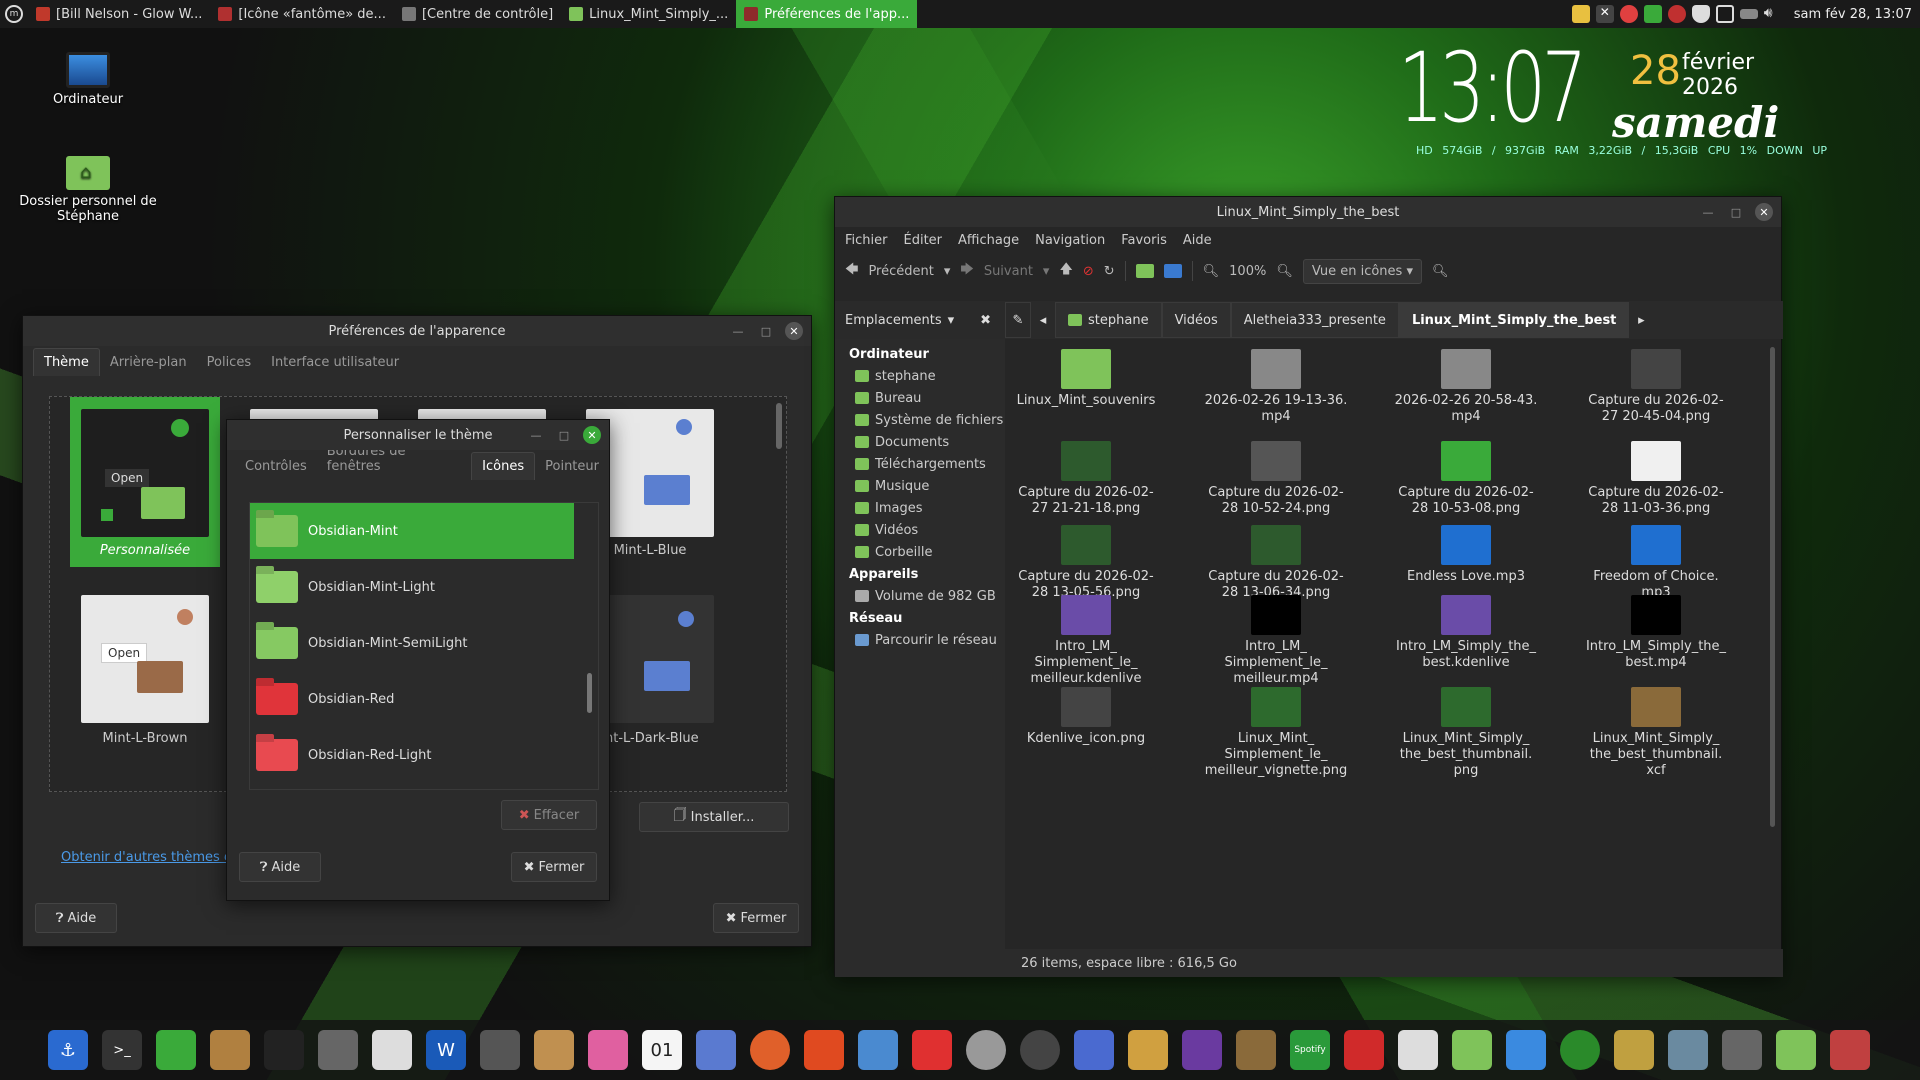  Describe the element at coordinates (920, 596) in the screenshot. I see `sidebar-item: Volume de 982 GB` at that location.